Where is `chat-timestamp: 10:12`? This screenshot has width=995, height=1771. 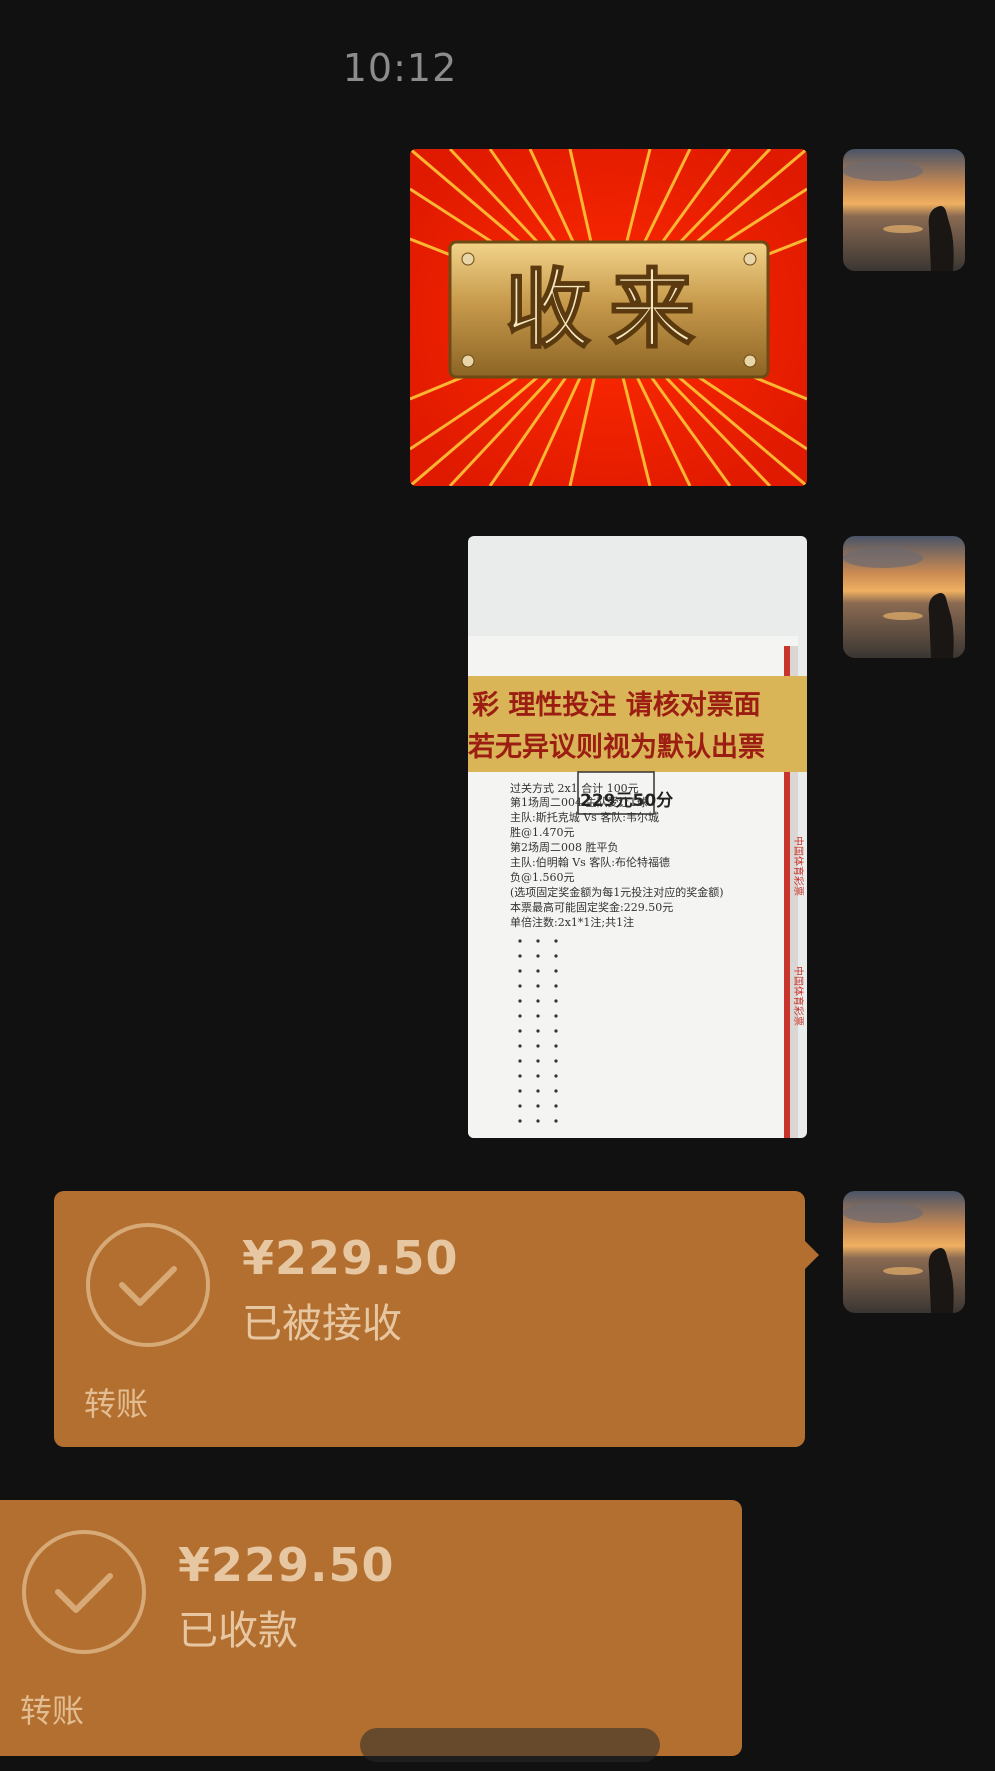 chat-timestamp: 10:12 is located at coordinates (400, 68).